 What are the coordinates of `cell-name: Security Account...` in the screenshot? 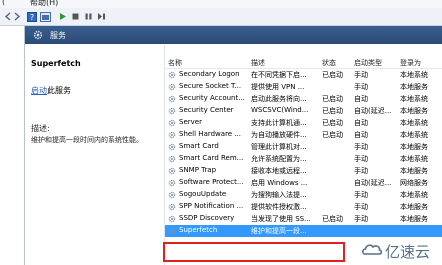 It's located at (212, 98).